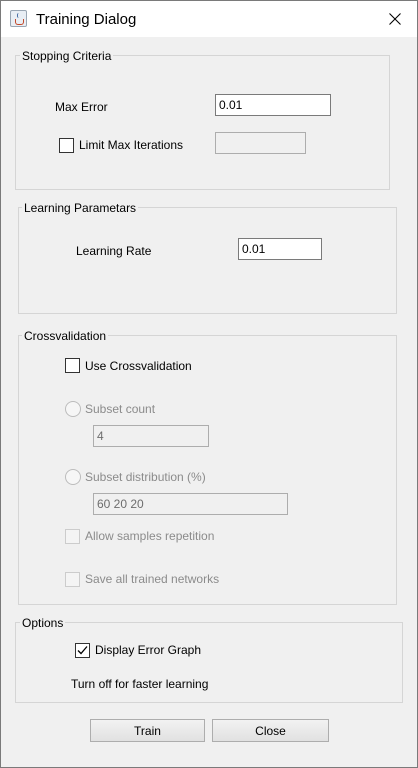 Image resolution: width=418 pixels, height=768 pixels. What do you see at coordinates (260, 143) in the screenshot?
I see `max-iterations-input` at bounding box center [260, 143].